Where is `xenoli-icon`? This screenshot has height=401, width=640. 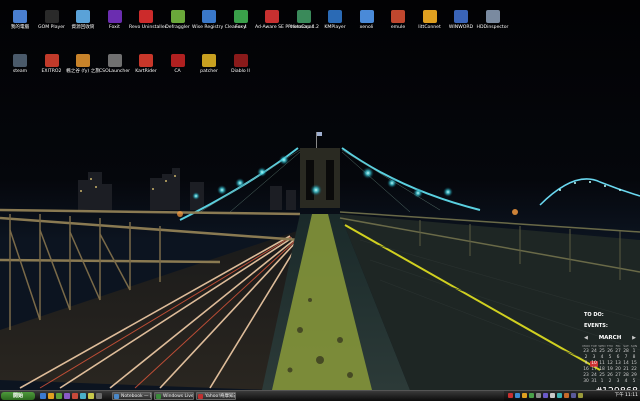
xenoli-icon is located at coordinates (366, 16).